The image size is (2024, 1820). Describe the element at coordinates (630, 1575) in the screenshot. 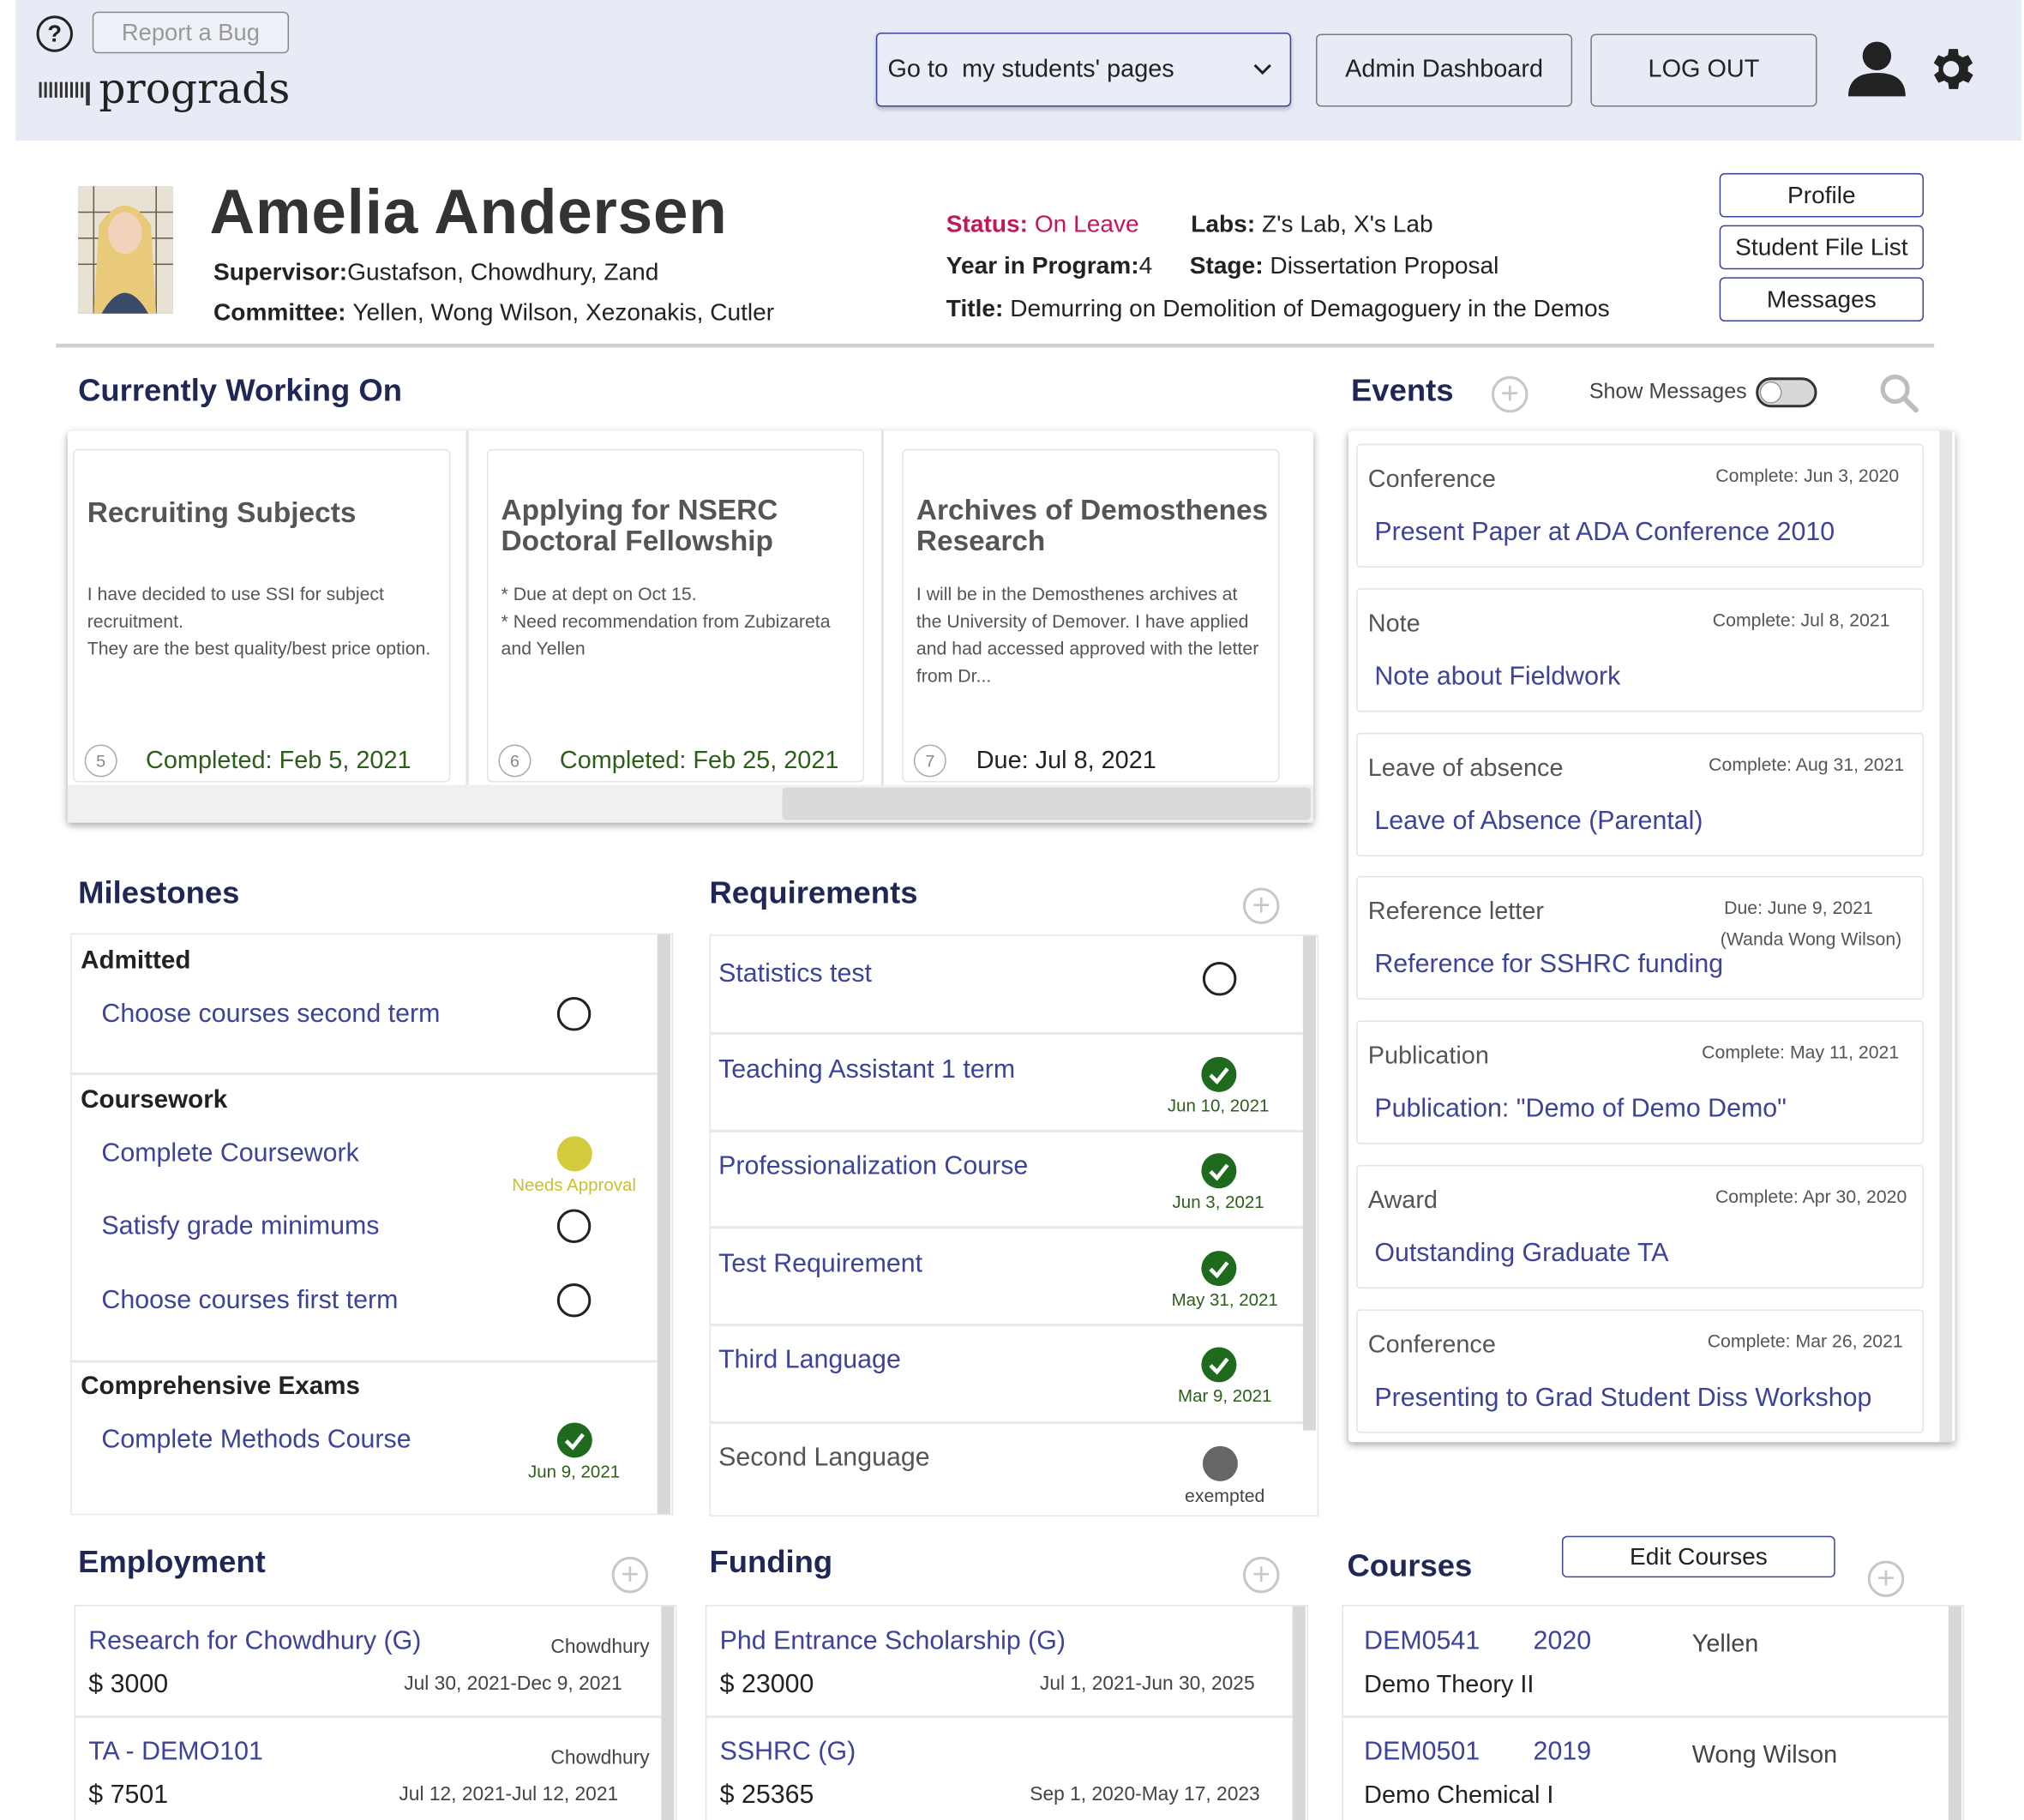

I see `add-employment-icon: +` at that location.